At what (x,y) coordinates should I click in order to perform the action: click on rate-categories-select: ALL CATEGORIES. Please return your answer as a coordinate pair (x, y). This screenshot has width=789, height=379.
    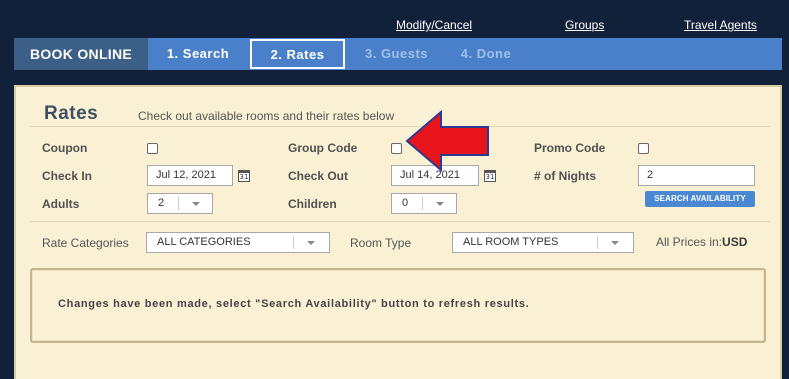
    Looking at the image, I should click on (238, 242).